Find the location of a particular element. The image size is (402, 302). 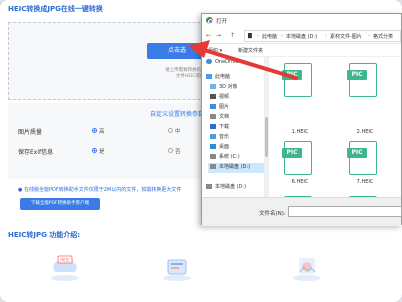

document-icon is located at coordinates (213, 116).